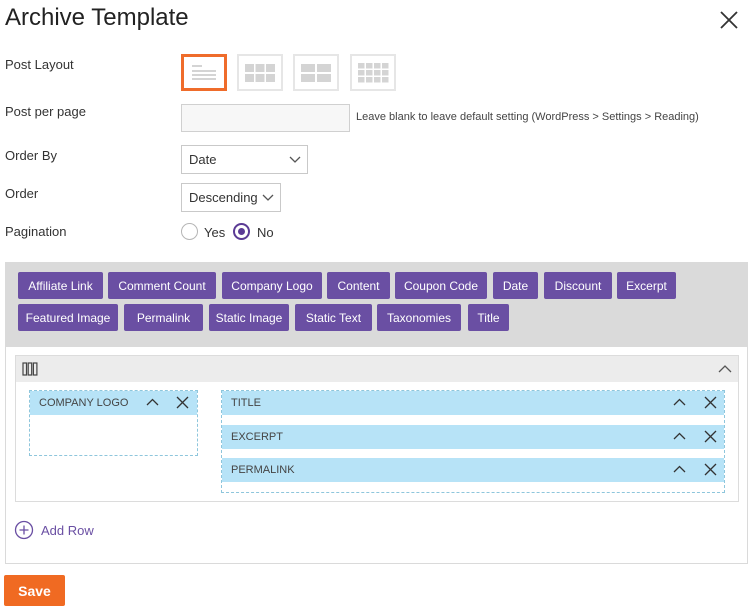 This screenshot has height=612, width=752. Describe the element at coordinates (265, 232) in the screenshot. I see `pagination-no-label: No` at that location.